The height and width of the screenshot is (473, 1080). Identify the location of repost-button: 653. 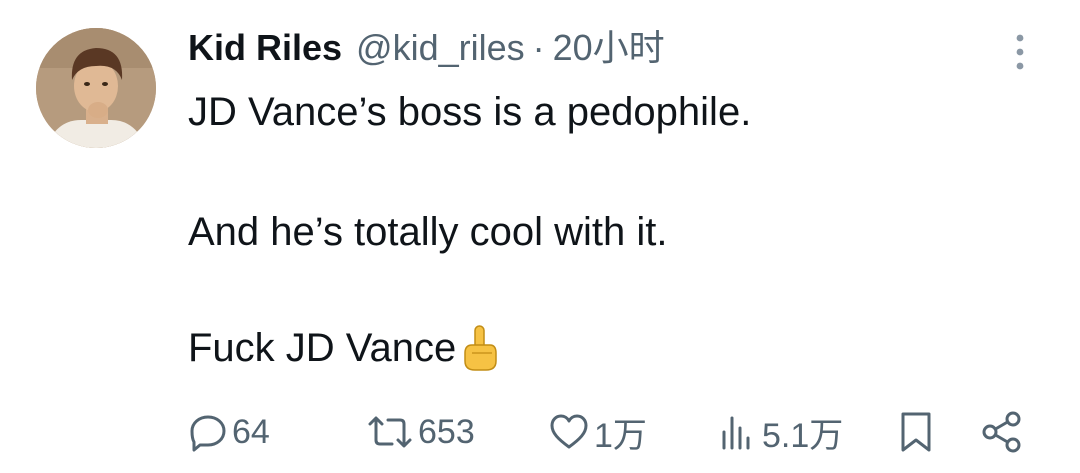
(420, 432).